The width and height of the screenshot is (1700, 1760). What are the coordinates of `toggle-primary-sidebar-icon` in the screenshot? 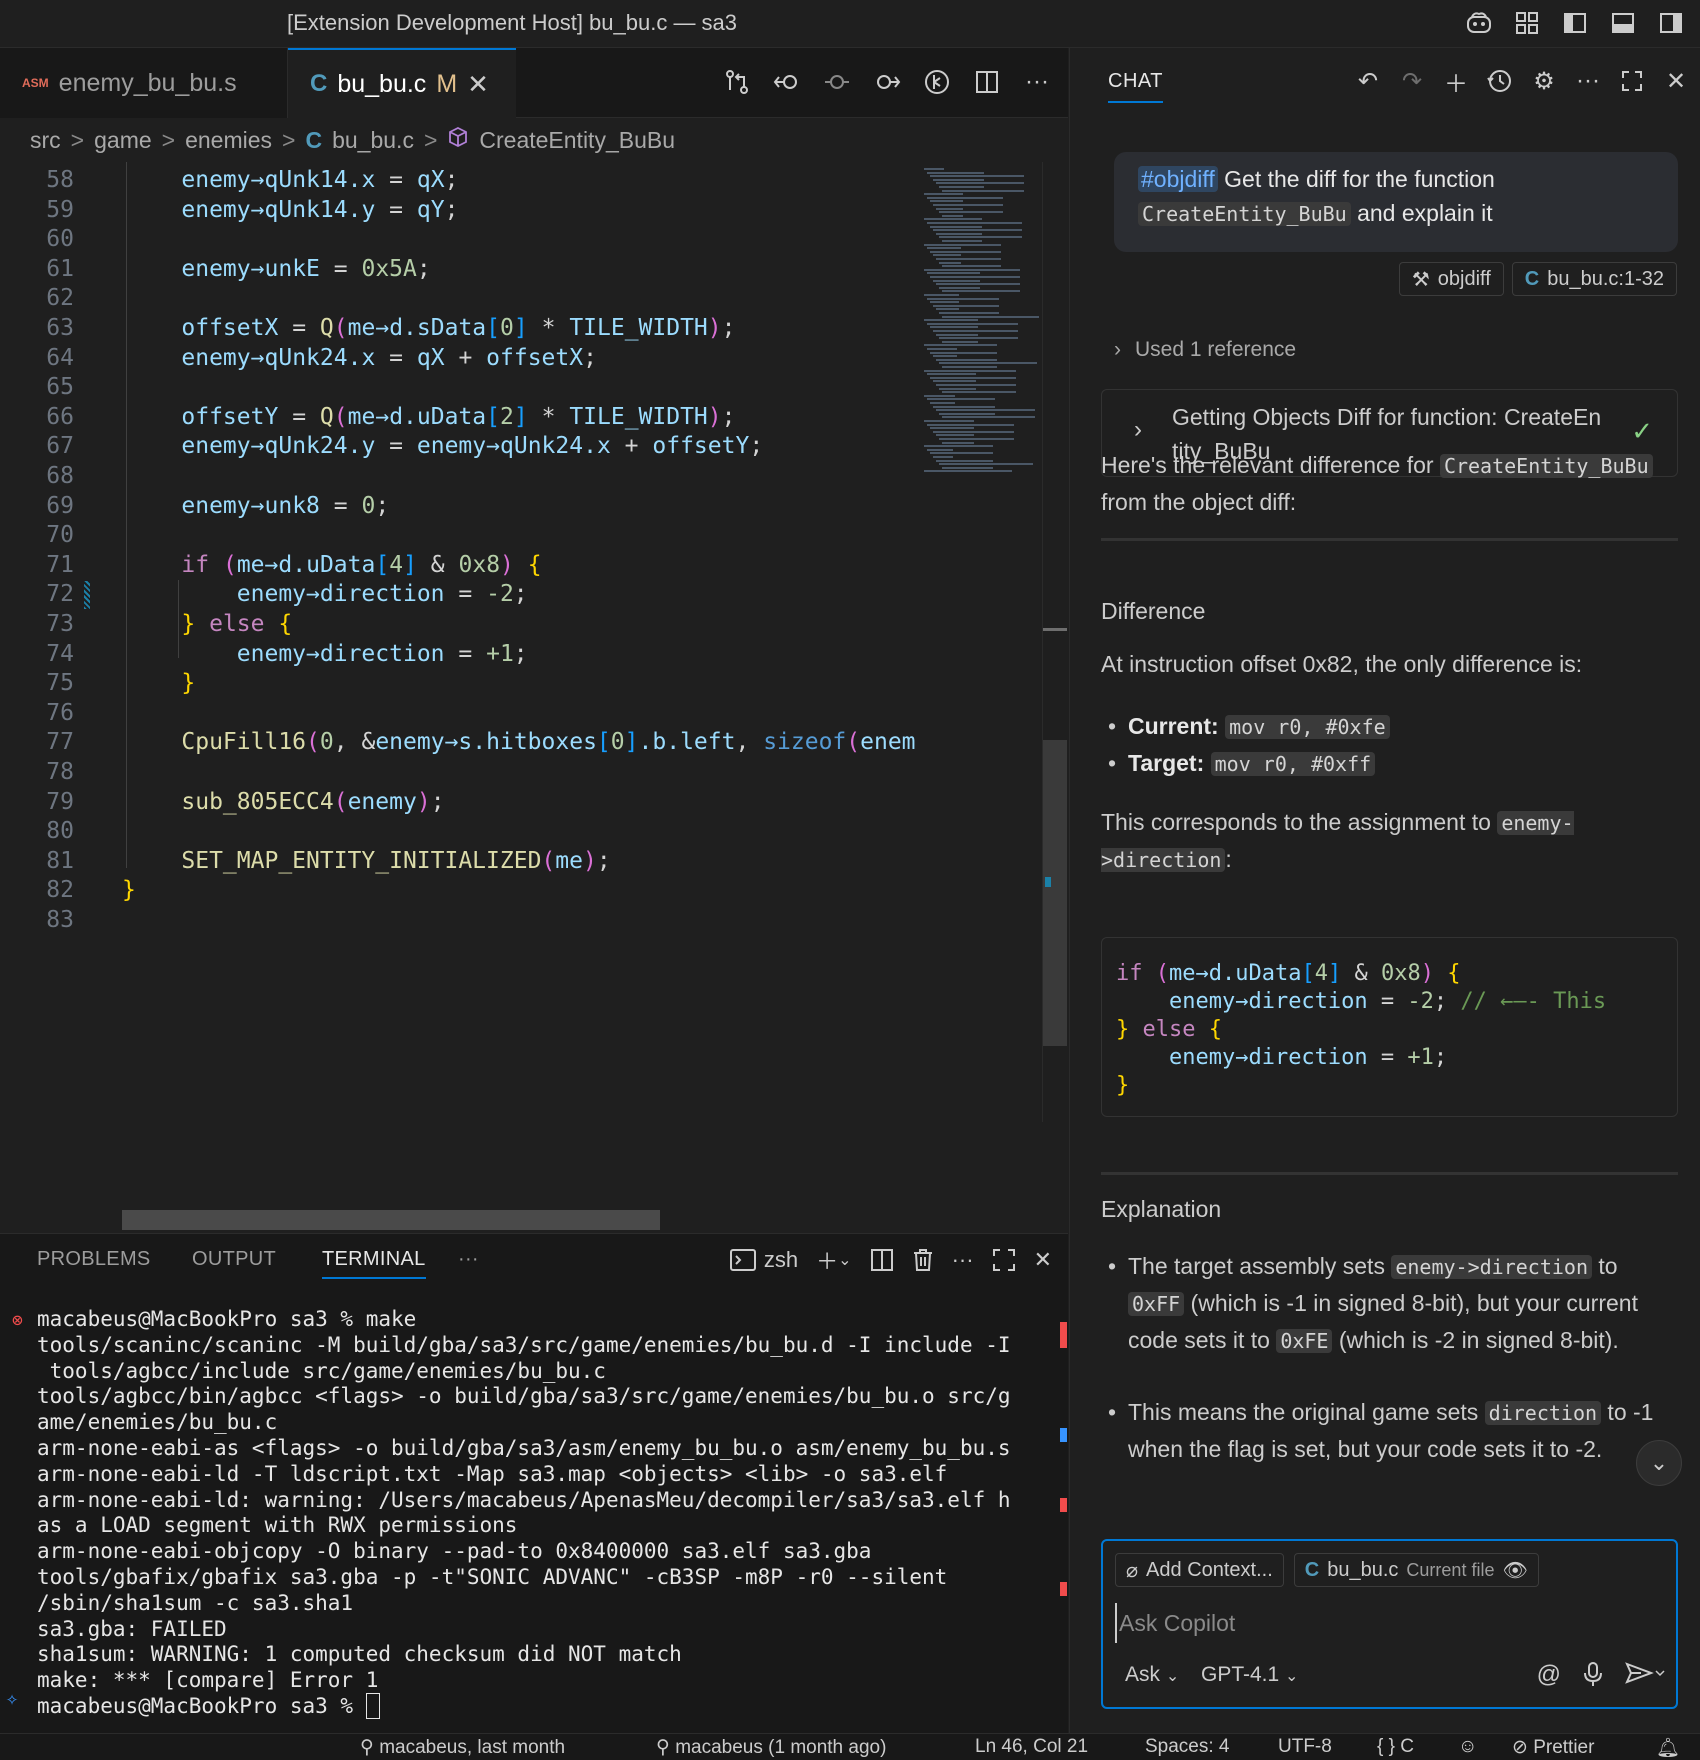 It's located at (1575, 23).